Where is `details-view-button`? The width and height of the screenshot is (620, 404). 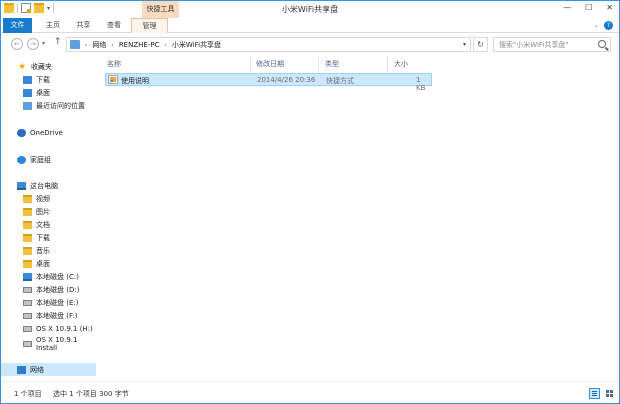
details-view-button is located at coordinates (594, 393).